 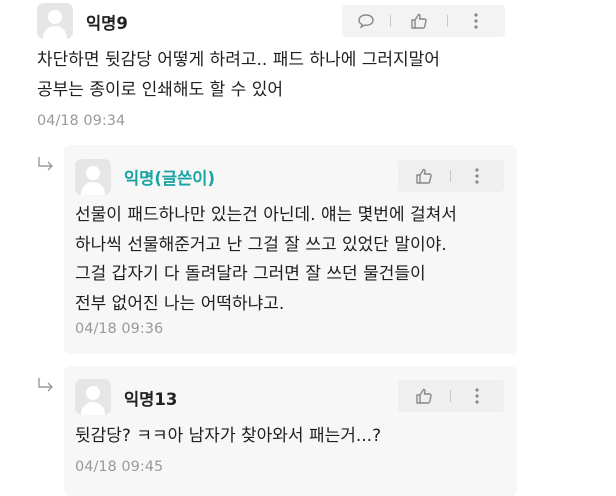 I want to click on reply-line: 뒷감당? ㅋㅋ아 남자가 찾아와서 패는거...?, so click(x=228, y=436).